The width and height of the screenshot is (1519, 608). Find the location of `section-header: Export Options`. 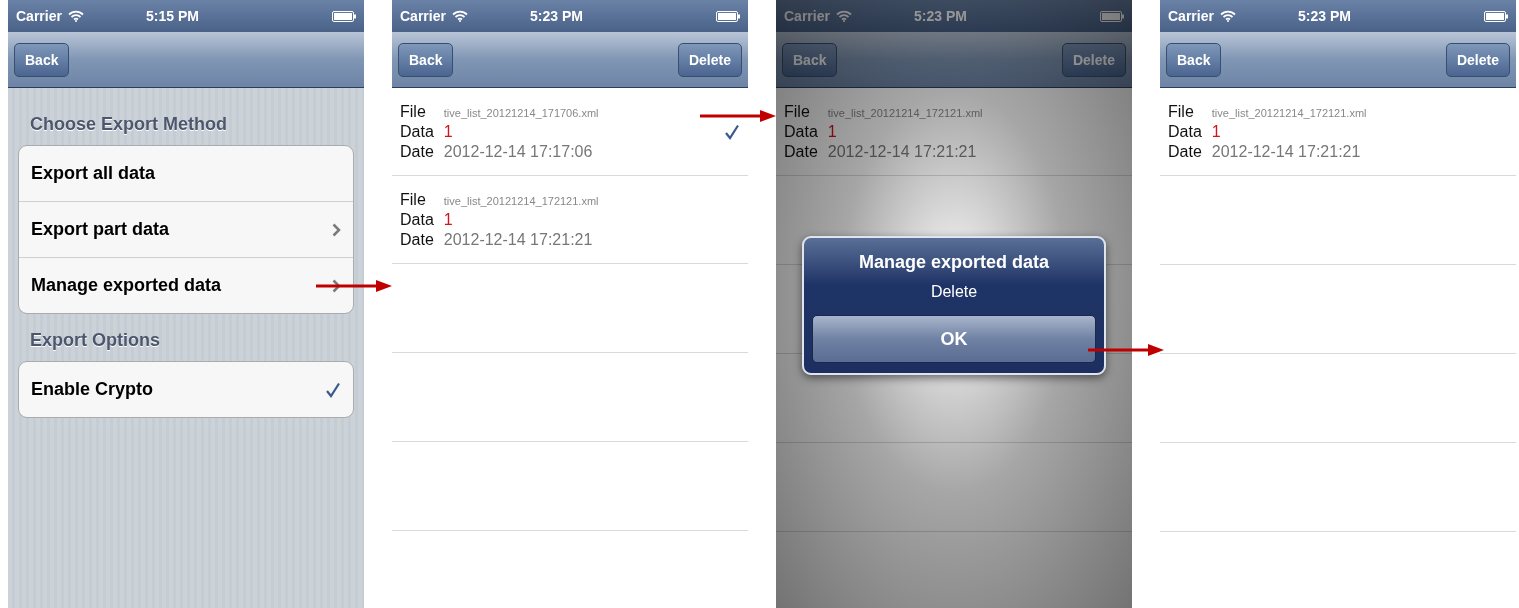

section-header: Export Options is located at coordinates (95, 340).